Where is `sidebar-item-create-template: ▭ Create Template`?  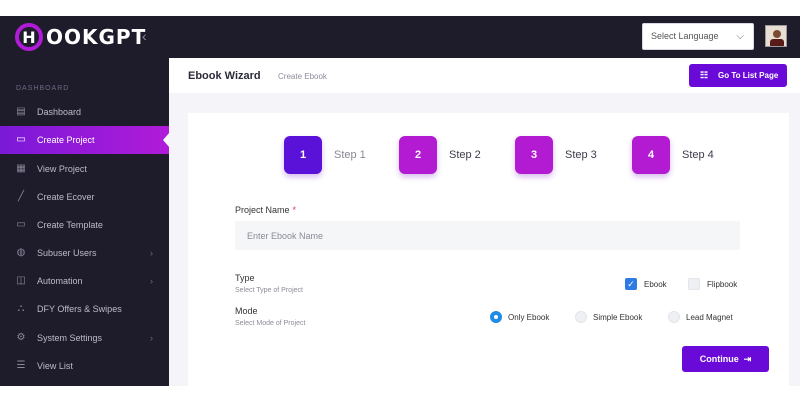
sidebar-item-create-template: ▭ Create Template is located at coordinates (84, 225).